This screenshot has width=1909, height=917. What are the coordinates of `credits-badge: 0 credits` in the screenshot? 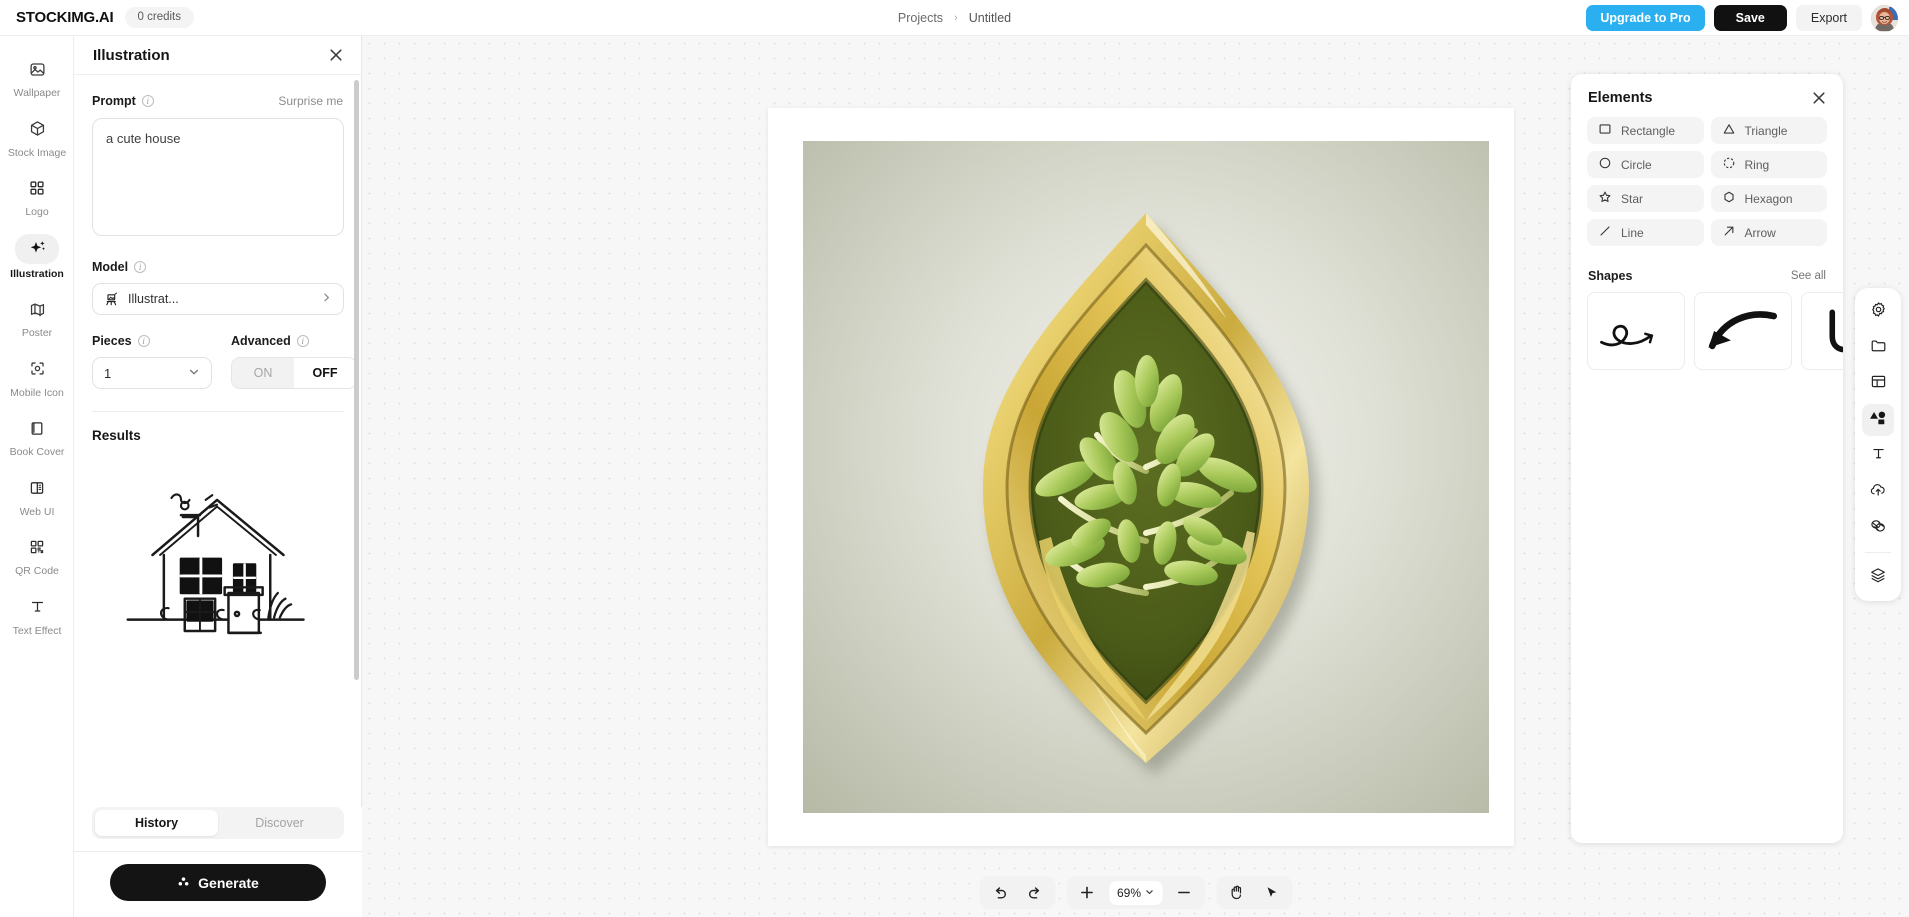 It's located at (159, 17).